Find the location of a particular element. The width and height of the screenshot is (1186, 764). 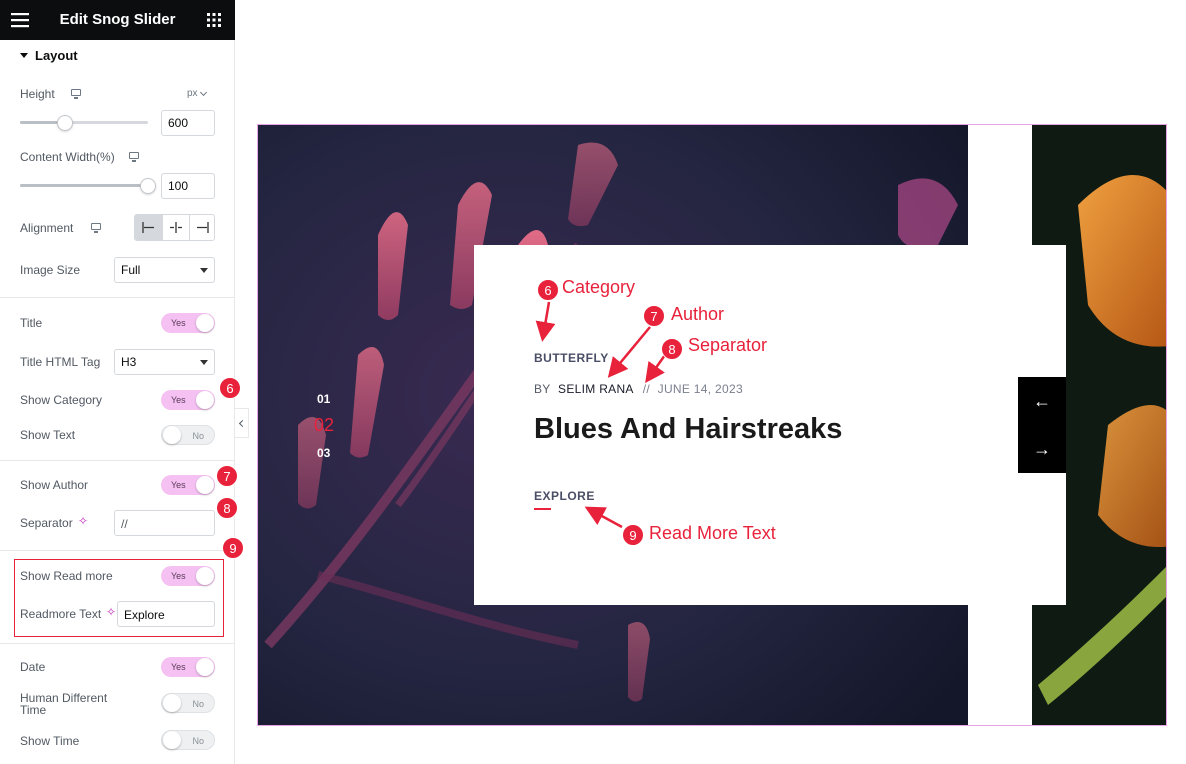

section-title: Layout is located at coordinates (56, 55).